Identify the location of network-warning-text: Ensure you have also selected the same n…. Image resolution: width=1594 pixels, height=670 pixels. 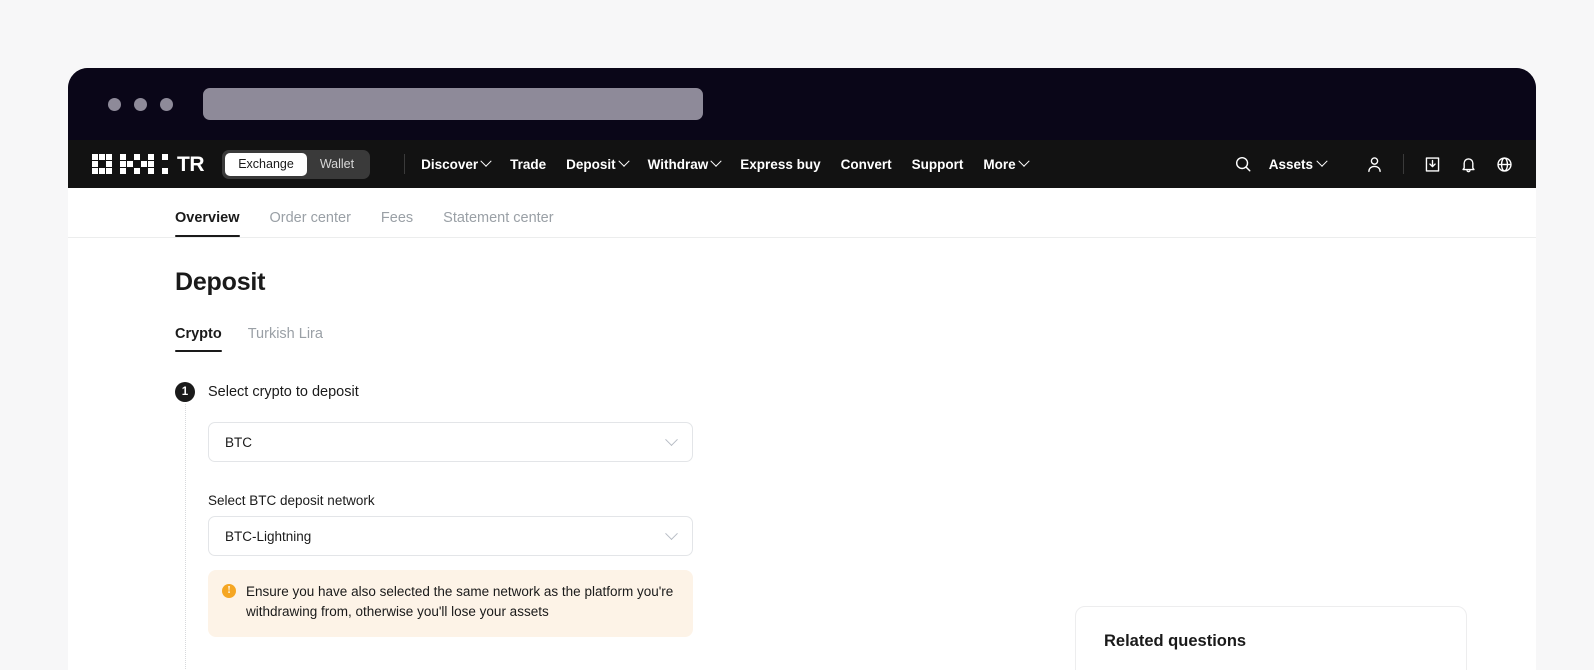
(460, 602).